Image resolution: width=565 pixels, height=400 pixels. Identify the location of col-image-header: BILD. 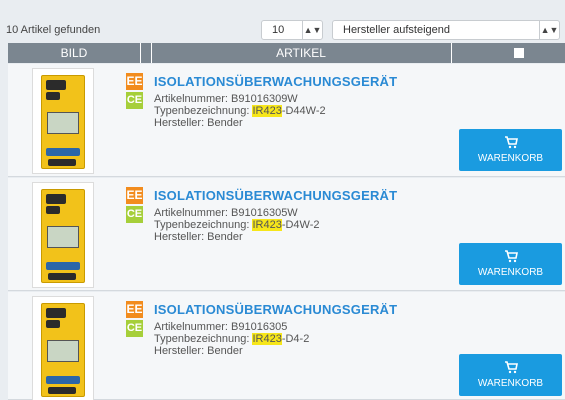
(74, 53).